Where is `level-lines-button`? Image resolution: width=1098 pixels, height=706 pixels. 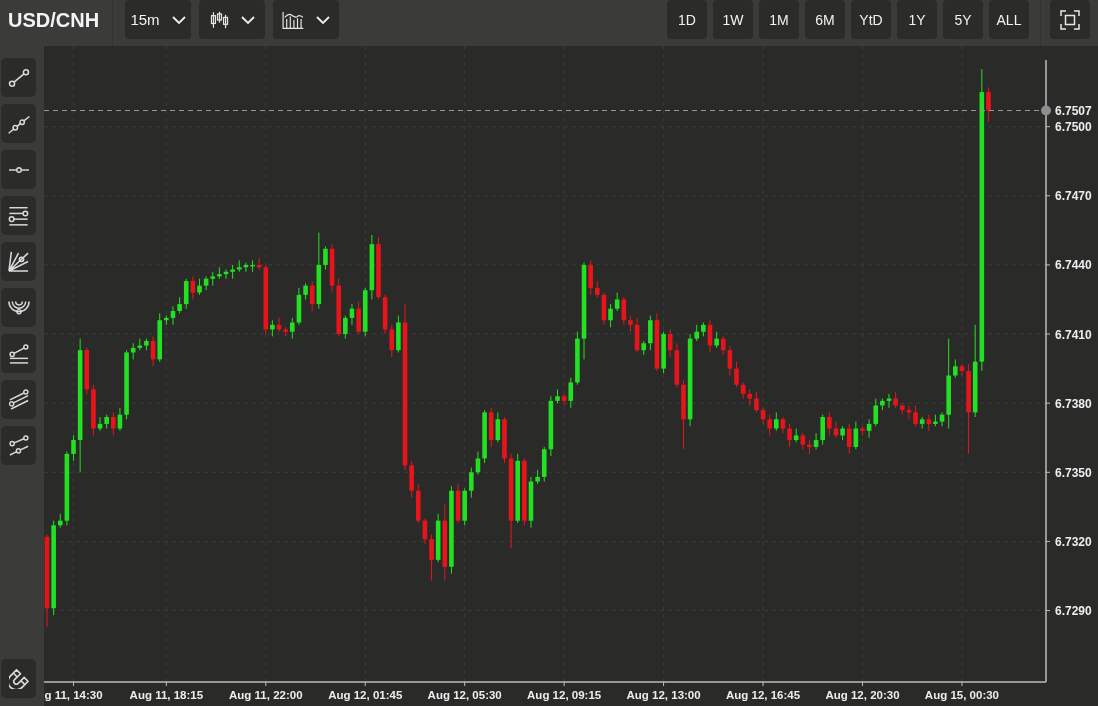 level-lines-button is located at coordinates (18, 353).